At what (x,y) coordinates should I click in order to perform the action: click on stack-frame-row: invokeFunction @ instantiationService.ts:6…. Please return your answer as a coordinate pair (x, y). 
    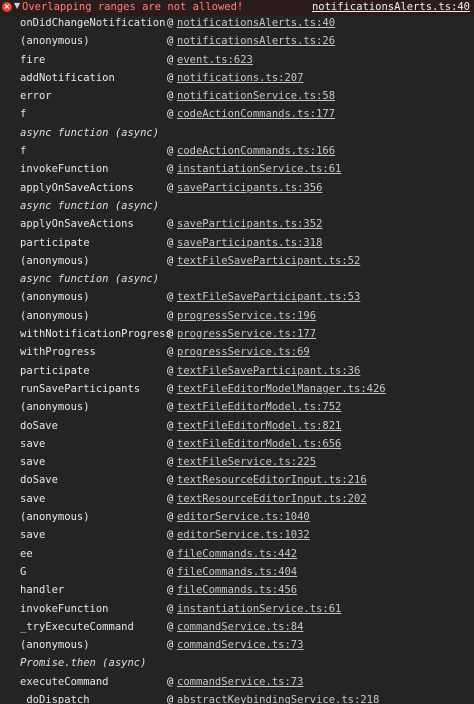
    Looking at the image, I should click on (237, 610).